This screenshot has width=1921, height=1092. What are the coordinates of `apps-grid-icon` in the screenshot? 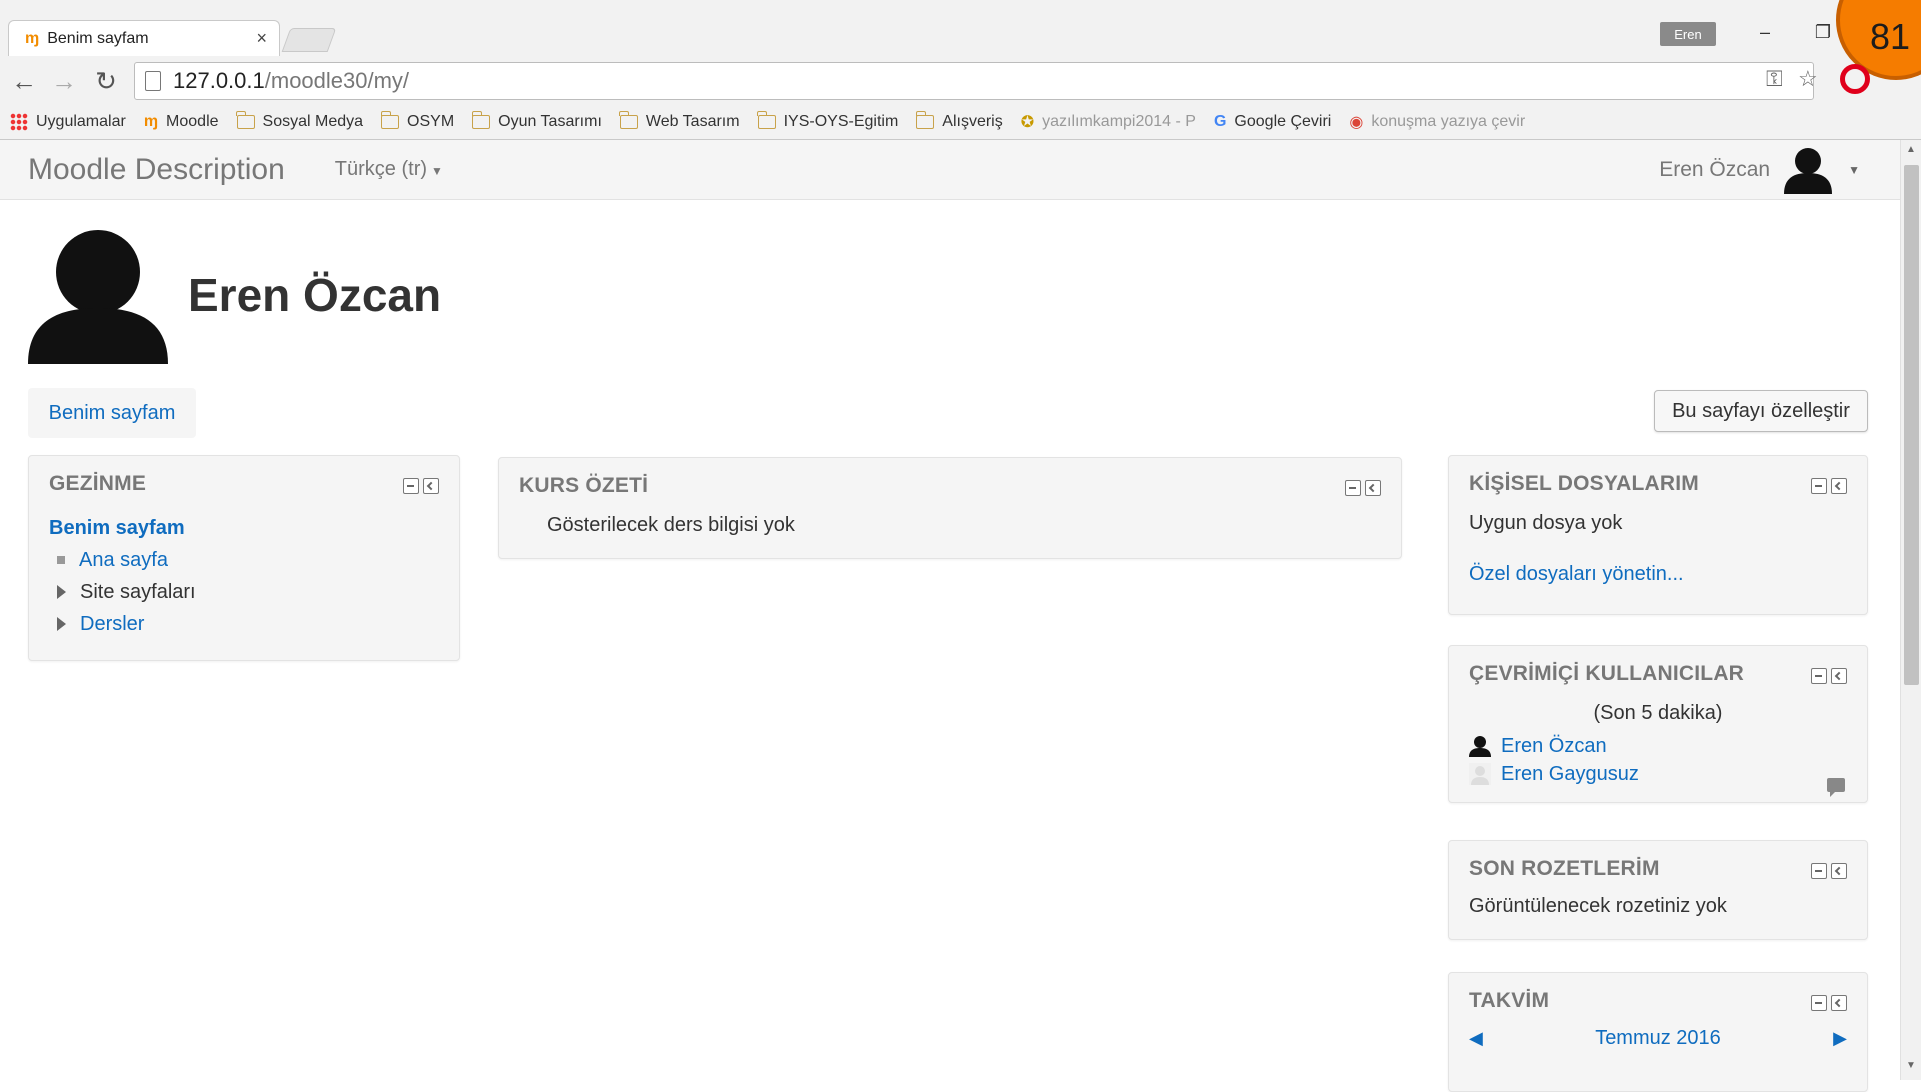 It's located at (19, 122).